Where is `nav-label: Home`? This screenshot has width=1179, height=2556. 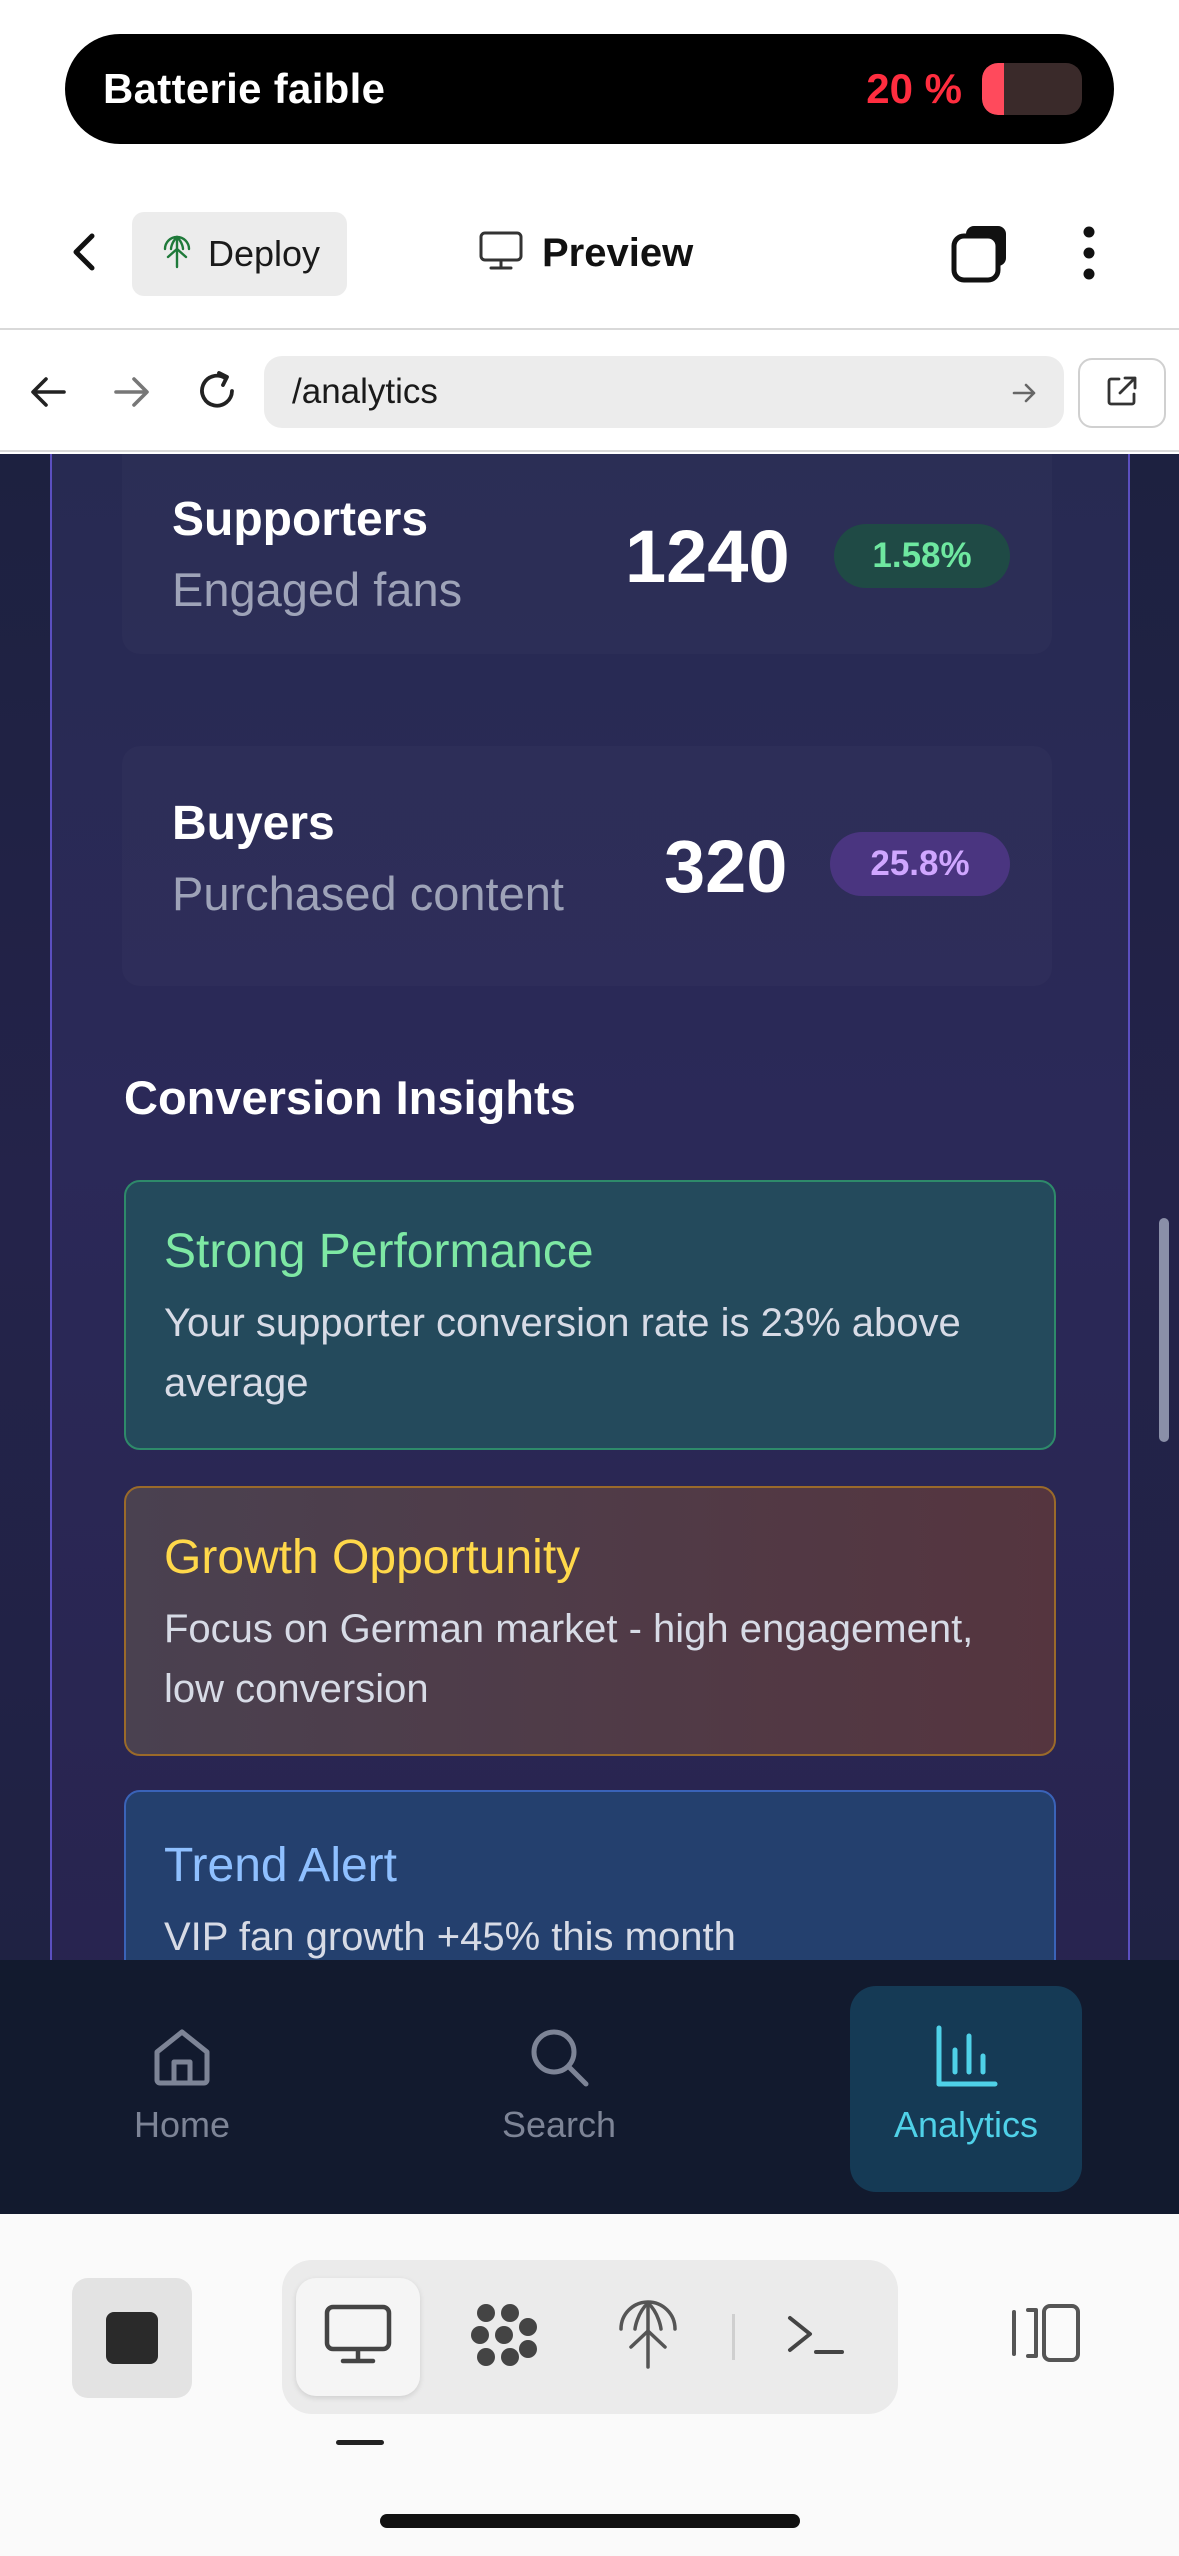 nav-label: Home is located at coordinates (182, 2124).